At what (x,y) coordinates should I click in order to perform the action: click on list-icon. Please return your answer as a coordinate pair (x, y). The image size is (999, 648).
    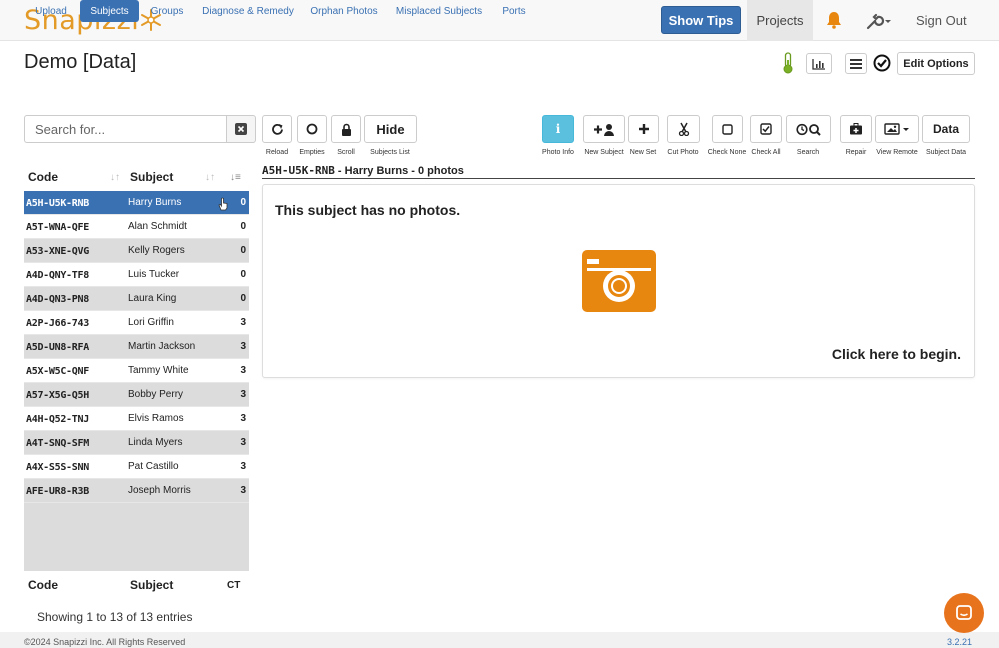
    Looking at the image, I should click on (856, 63).